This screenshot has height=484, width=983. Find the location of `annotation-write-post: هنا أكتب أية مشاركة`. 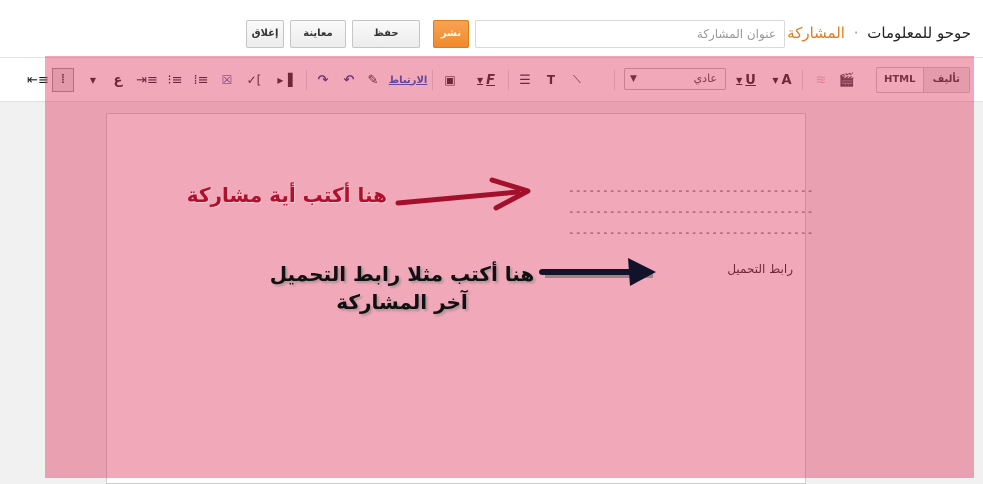

annotation-write-post: هنا أكتب أية مشاركة is located at coordinates (286, 195).